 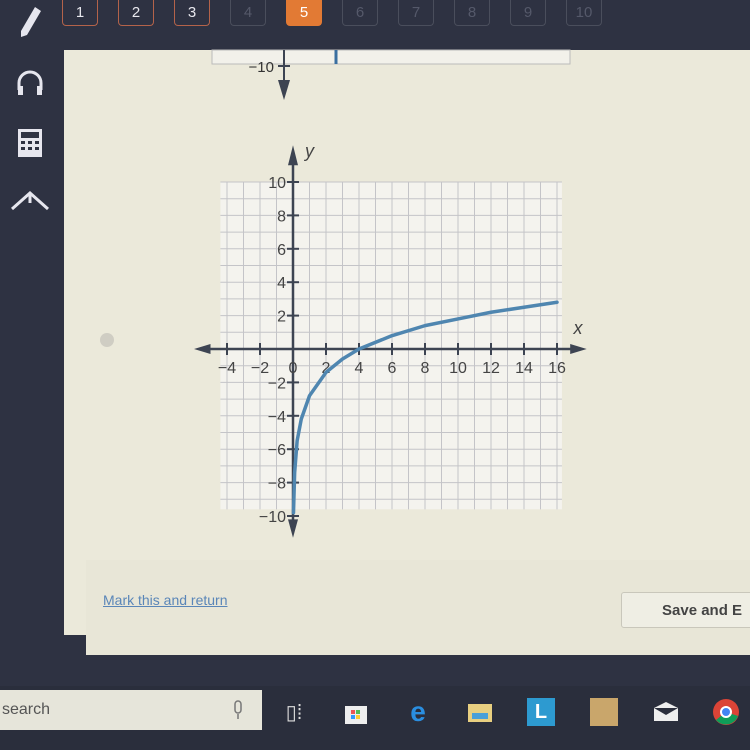 I want to click on y-tick-label: 8, so click(x=281, y=216).